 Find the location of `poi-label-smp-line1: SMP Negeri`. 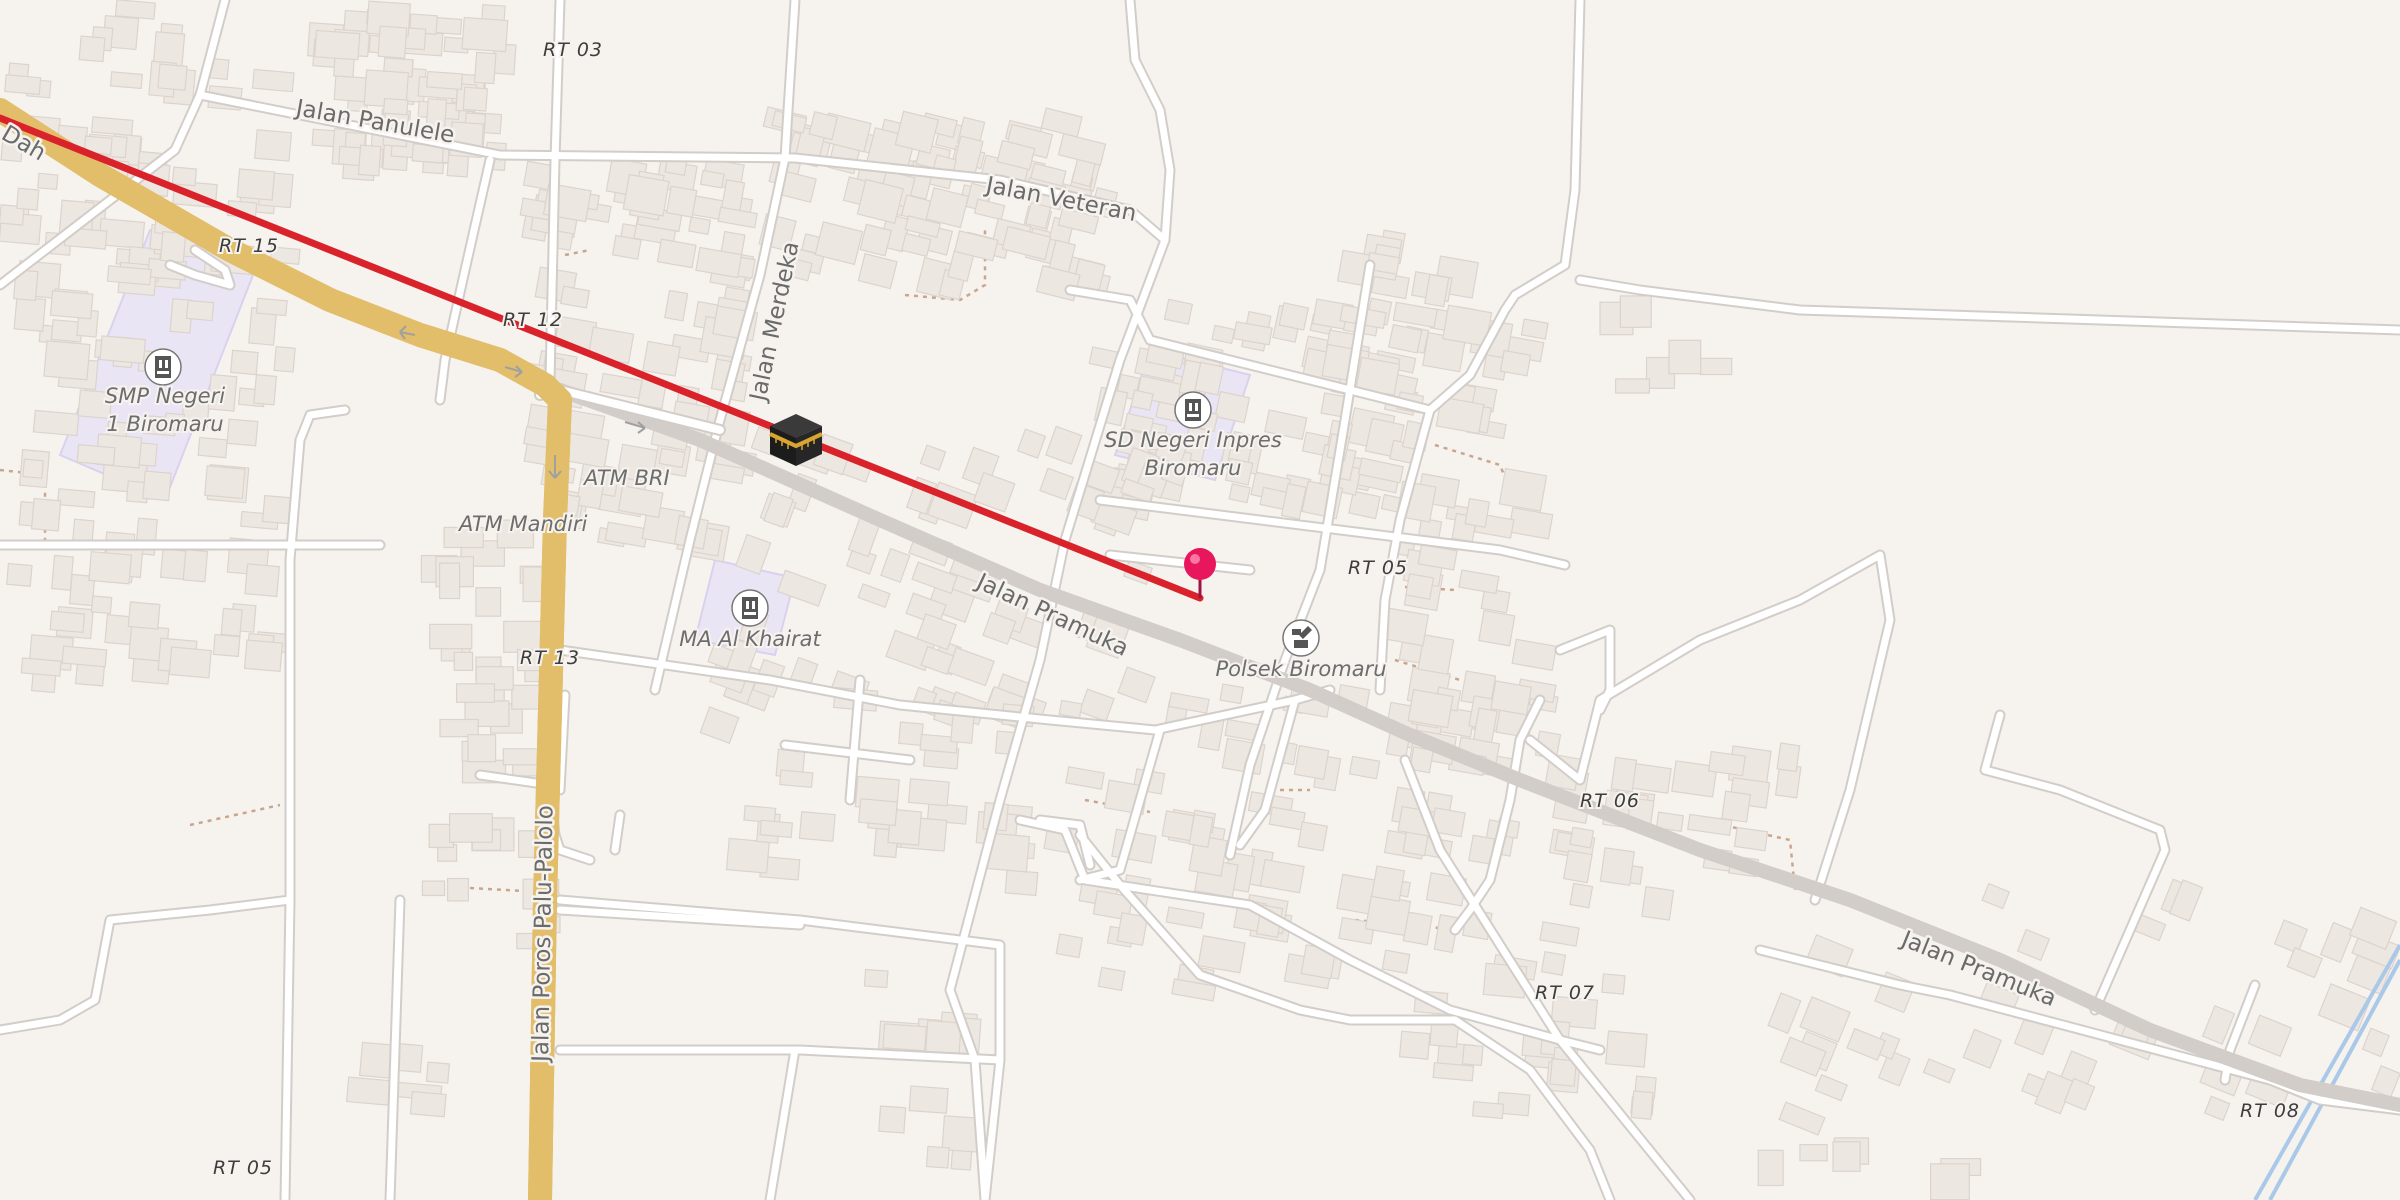

poi-label-smp-line1: SMP Negeri is located at coordinates (165, 396).